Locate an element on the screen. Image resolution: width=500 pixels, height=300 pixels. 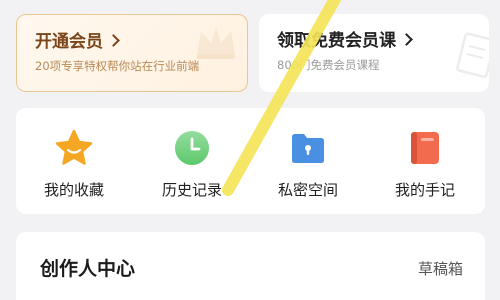
quick-action-private-space: 私密空间 is located at coordinates (308, 168).